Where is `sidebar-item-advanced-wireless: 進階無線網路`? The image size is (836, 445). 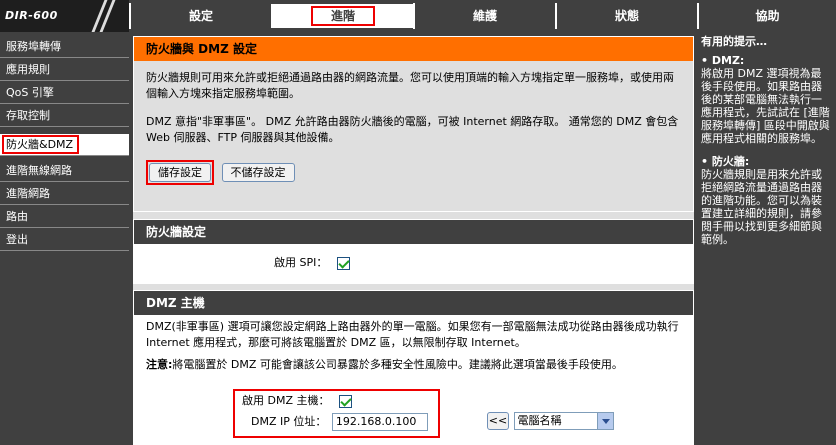
sidebar-item-advanced-wireless: 進階無線網路 is located at coordinates (64, 171).